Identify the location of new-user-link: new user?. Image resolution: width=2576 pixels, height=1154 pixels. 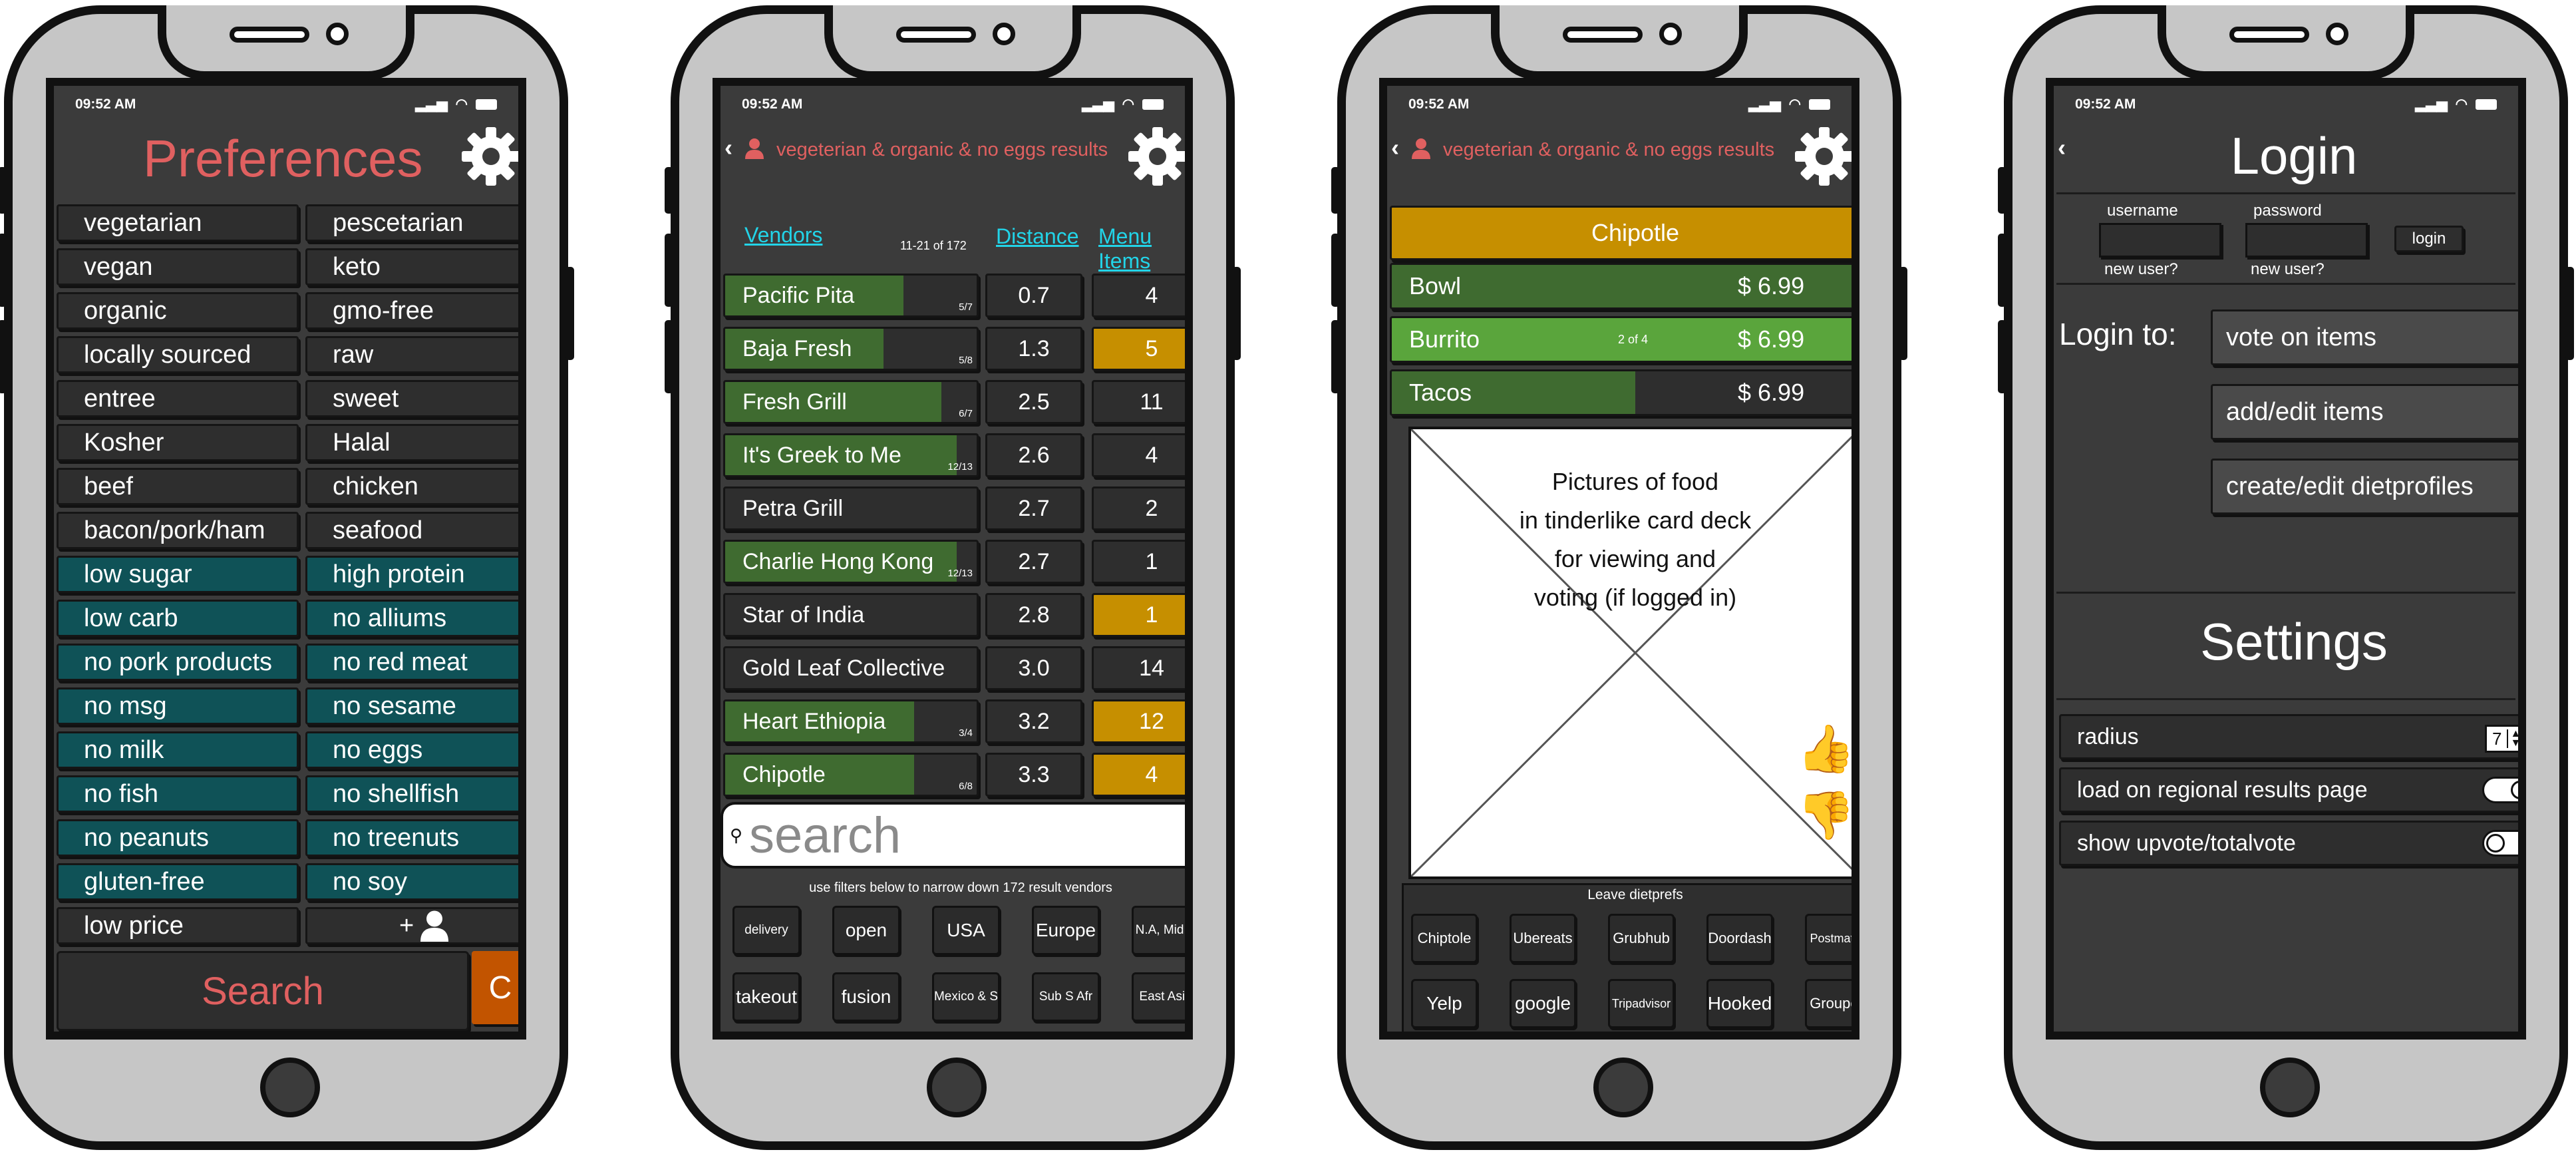
(2141, 269).